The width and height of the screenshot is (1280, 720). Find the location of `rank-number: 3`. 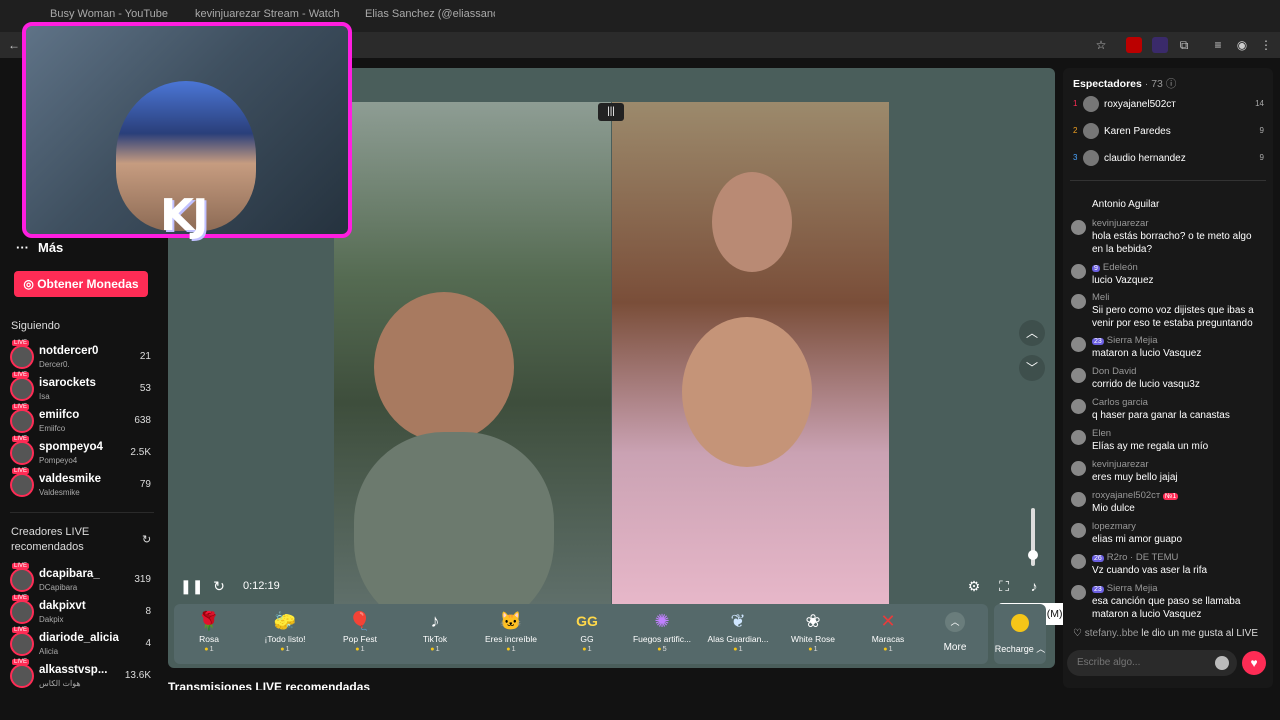

rank-number: 3 is located at coordinates (1075, 157).